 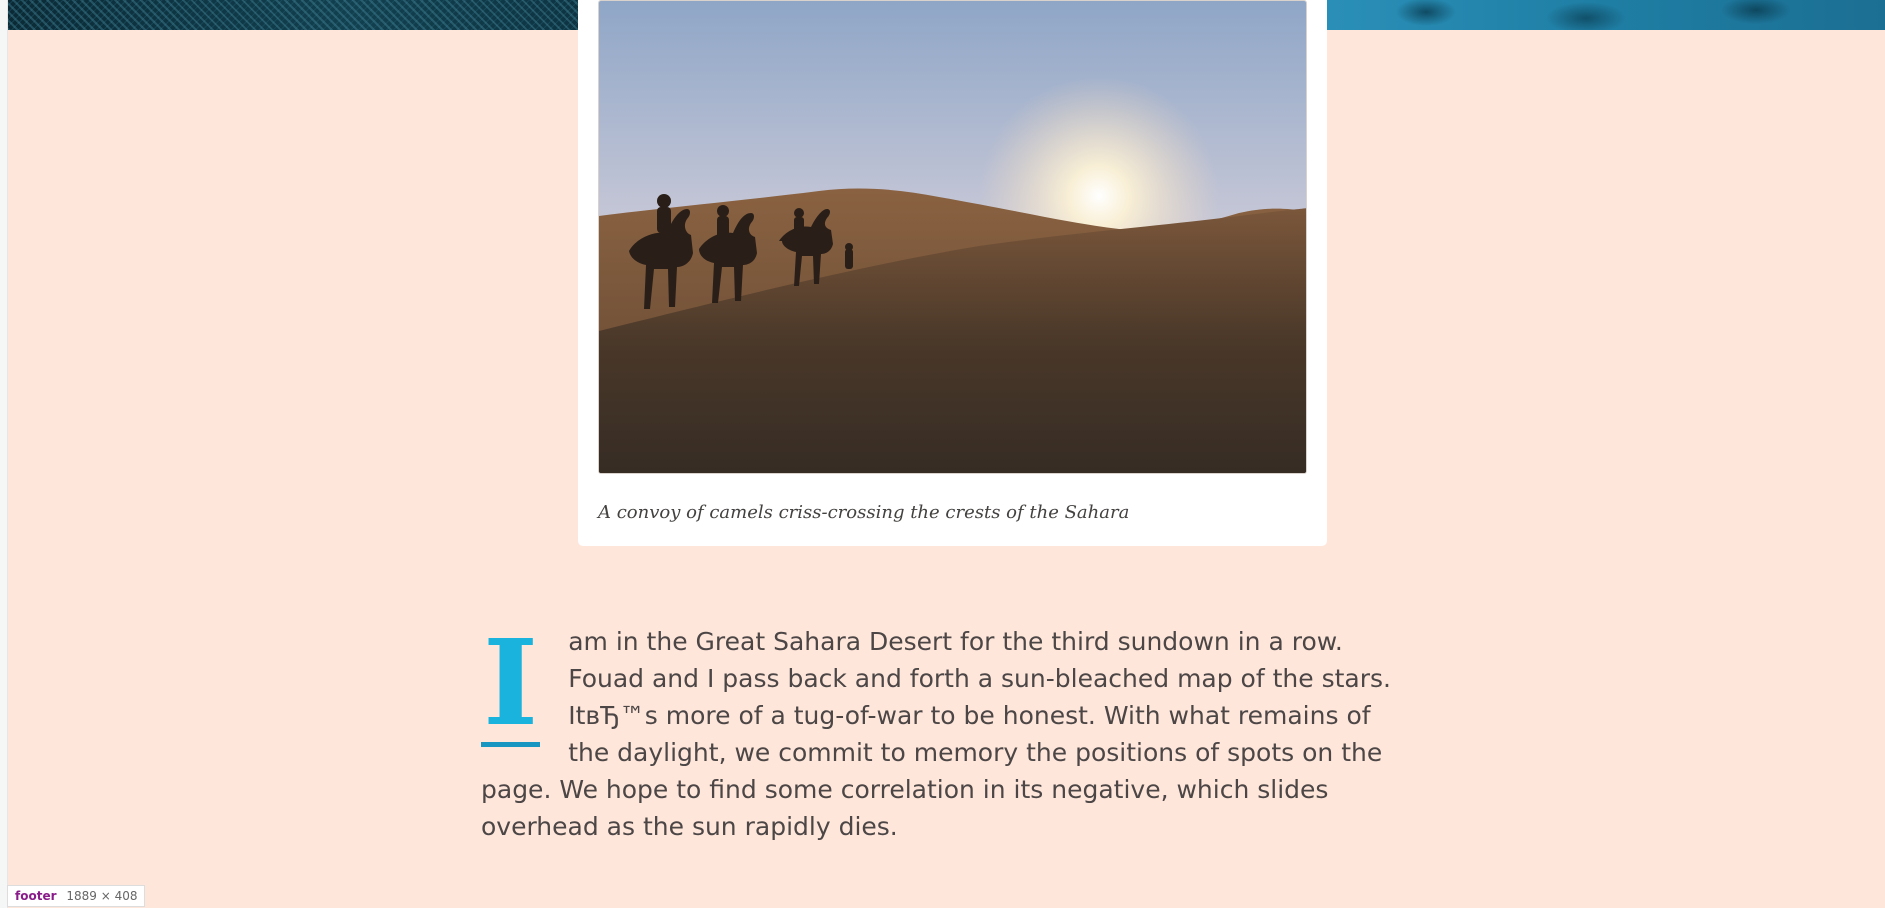 I want to click on header-image-right, so click(x=1605, y=15).